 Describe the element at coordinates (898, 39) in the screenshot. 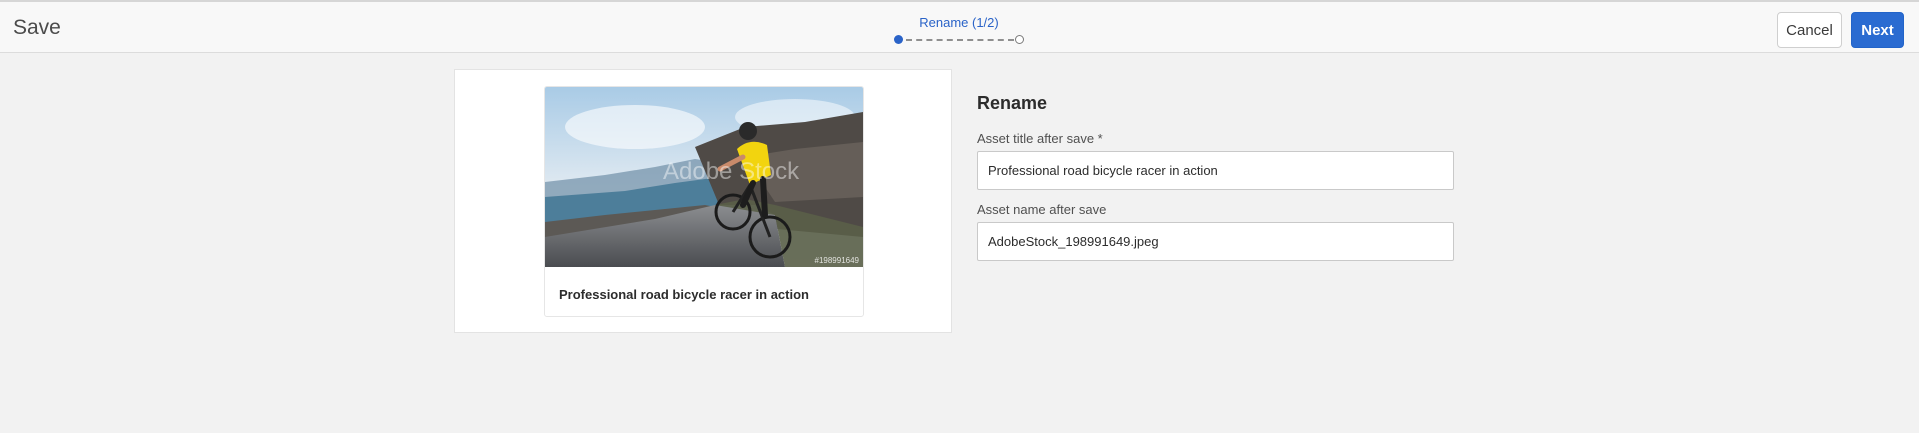

I see `step-1-indicator` at that location.